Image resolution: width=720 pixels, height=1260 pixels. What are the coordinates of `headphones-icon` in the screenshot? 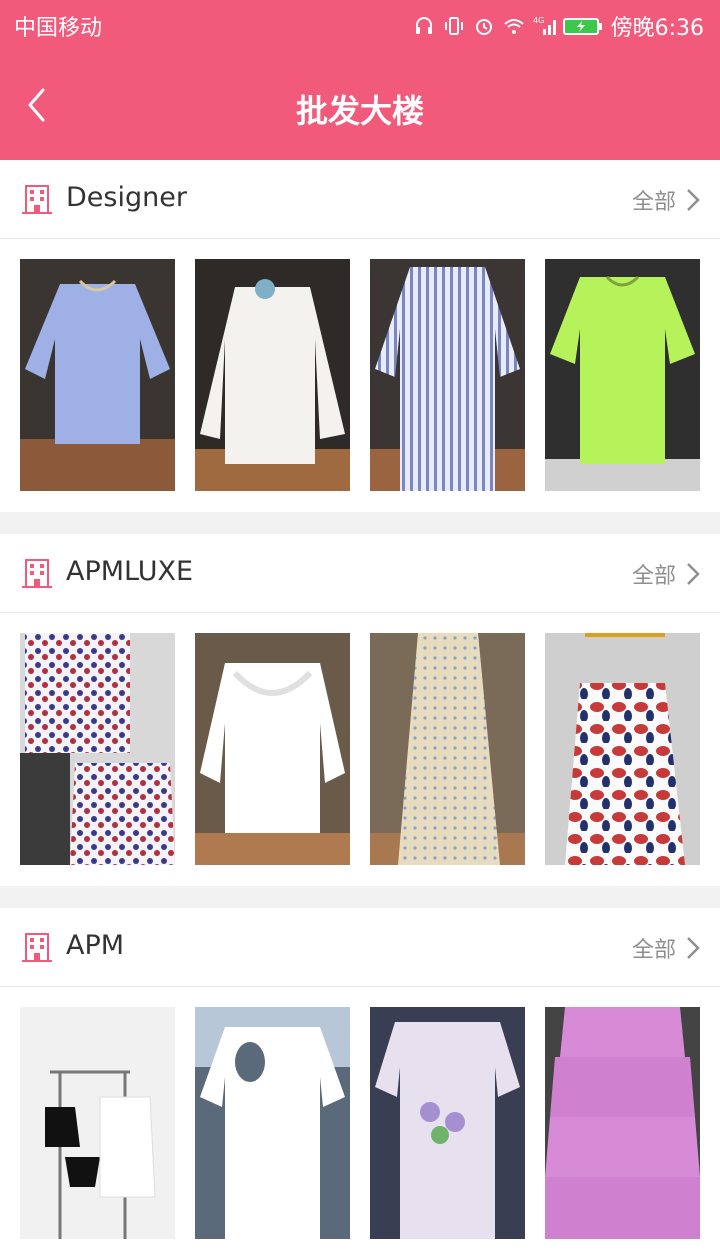 It's located at (424, 26).